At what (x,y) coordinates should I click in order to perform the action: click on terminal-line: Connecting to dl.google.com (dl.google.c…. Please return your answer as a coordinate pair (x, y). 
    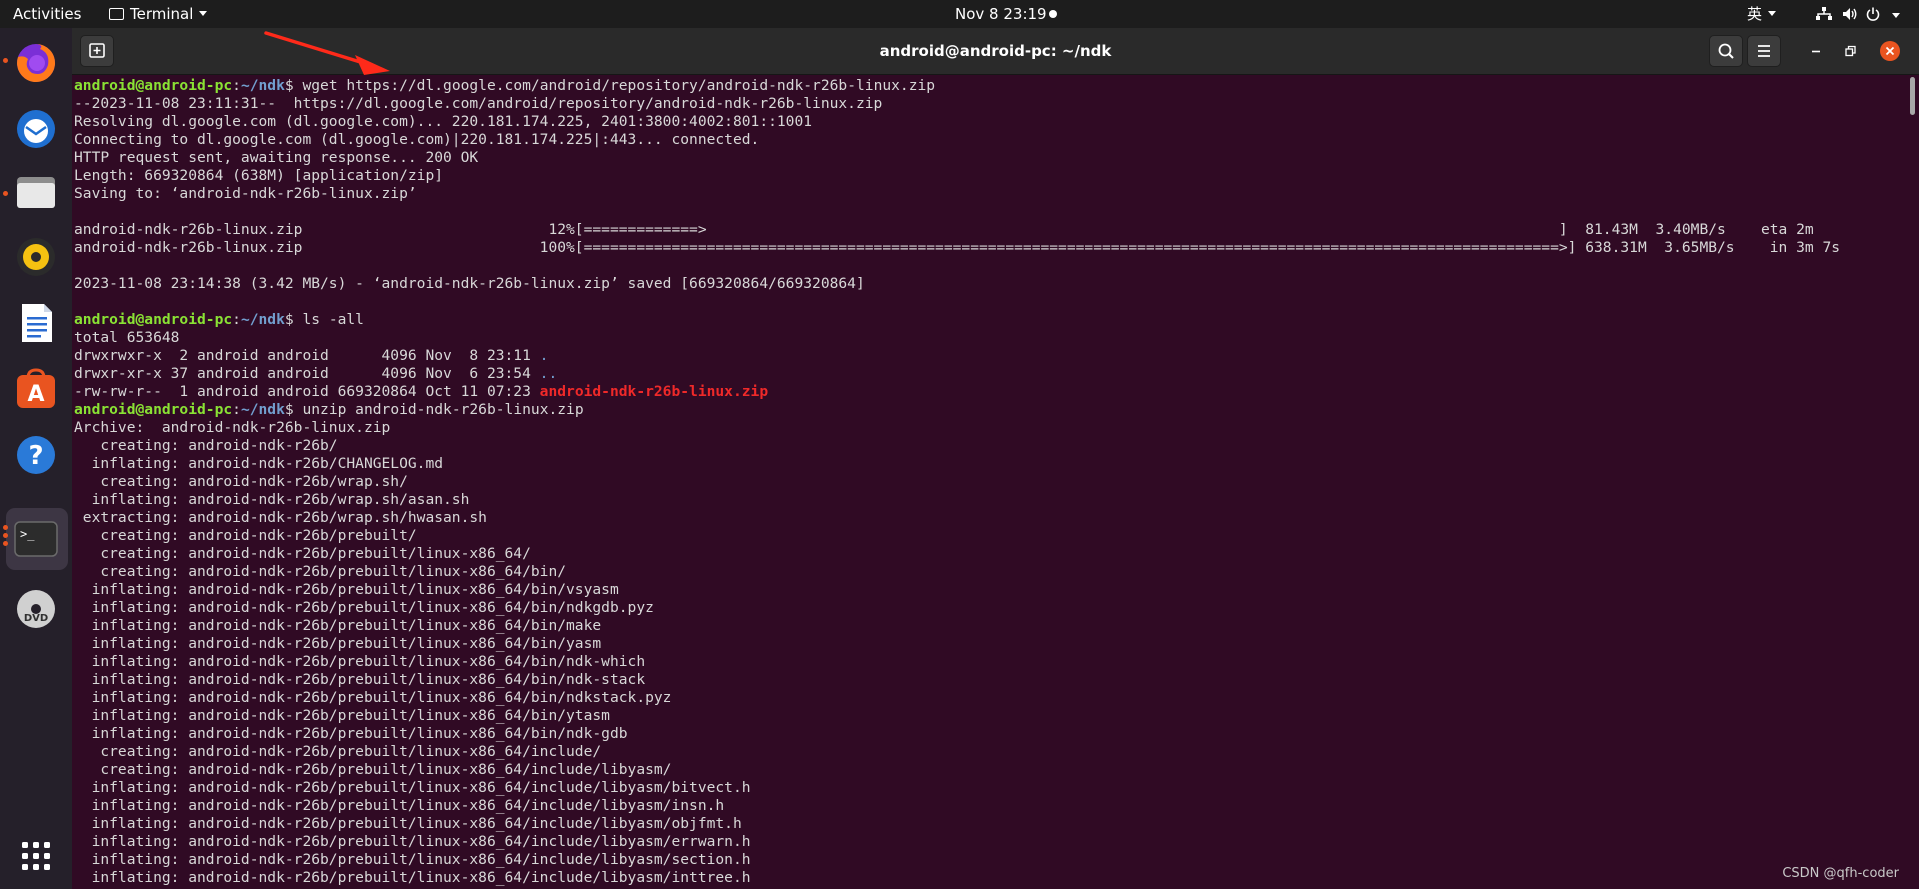
    Looking at the image, I should click on (957, 140).